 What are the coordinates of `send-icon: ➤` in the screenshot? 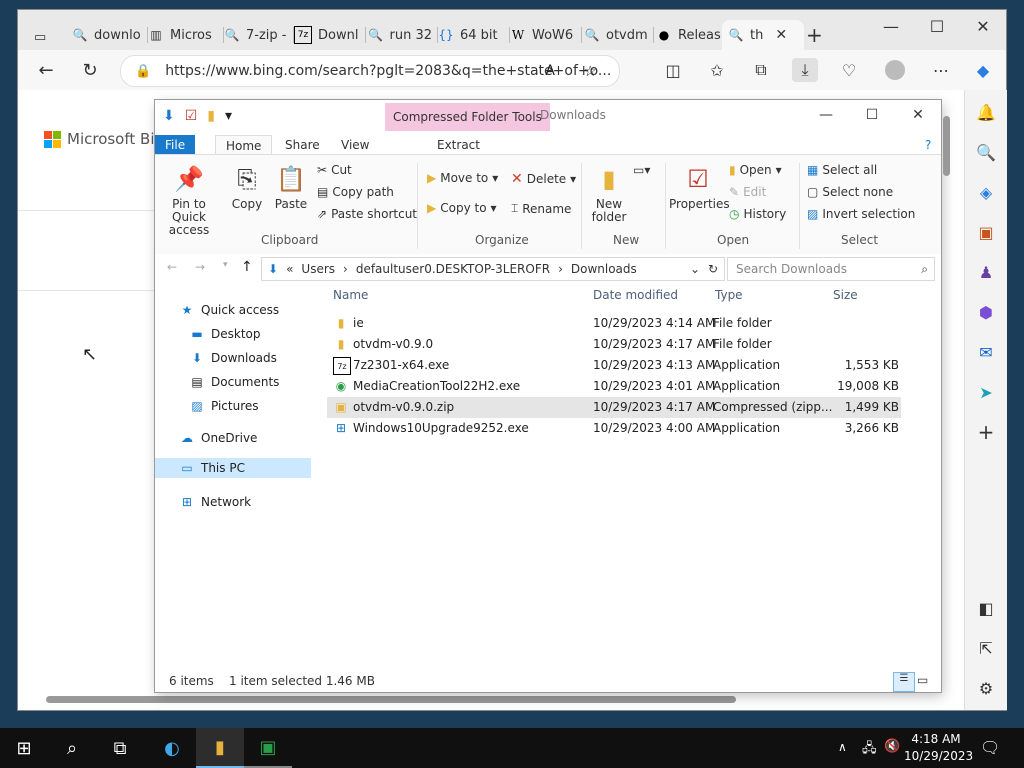 It's located at (986, 392).